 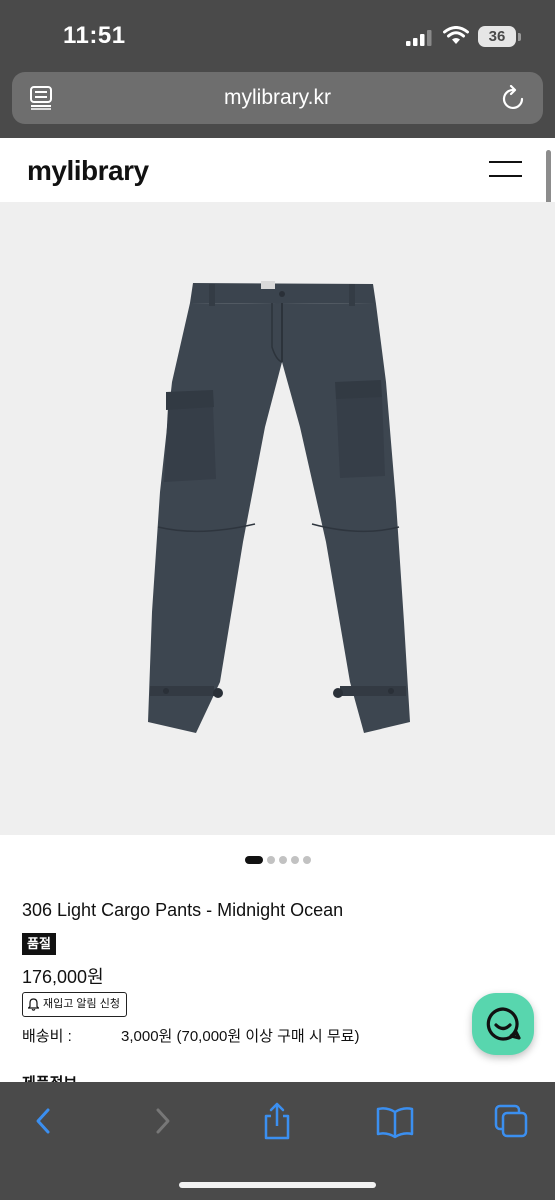 I want to click on tabs-icon, so click(x=512, y=1121).